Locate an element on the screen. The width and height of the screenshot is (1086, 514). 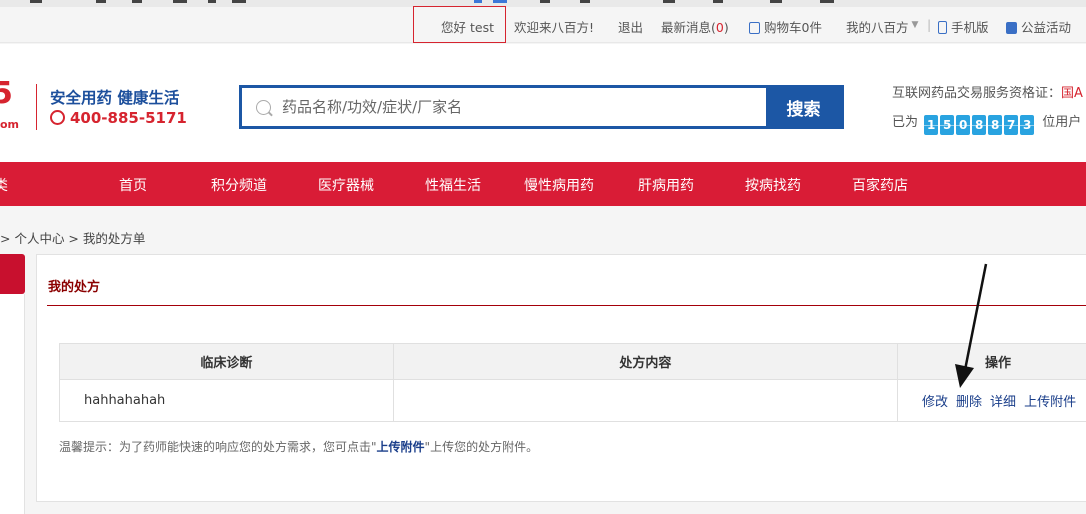
page-title: 我的处方 is located at coordinates (74, 287).